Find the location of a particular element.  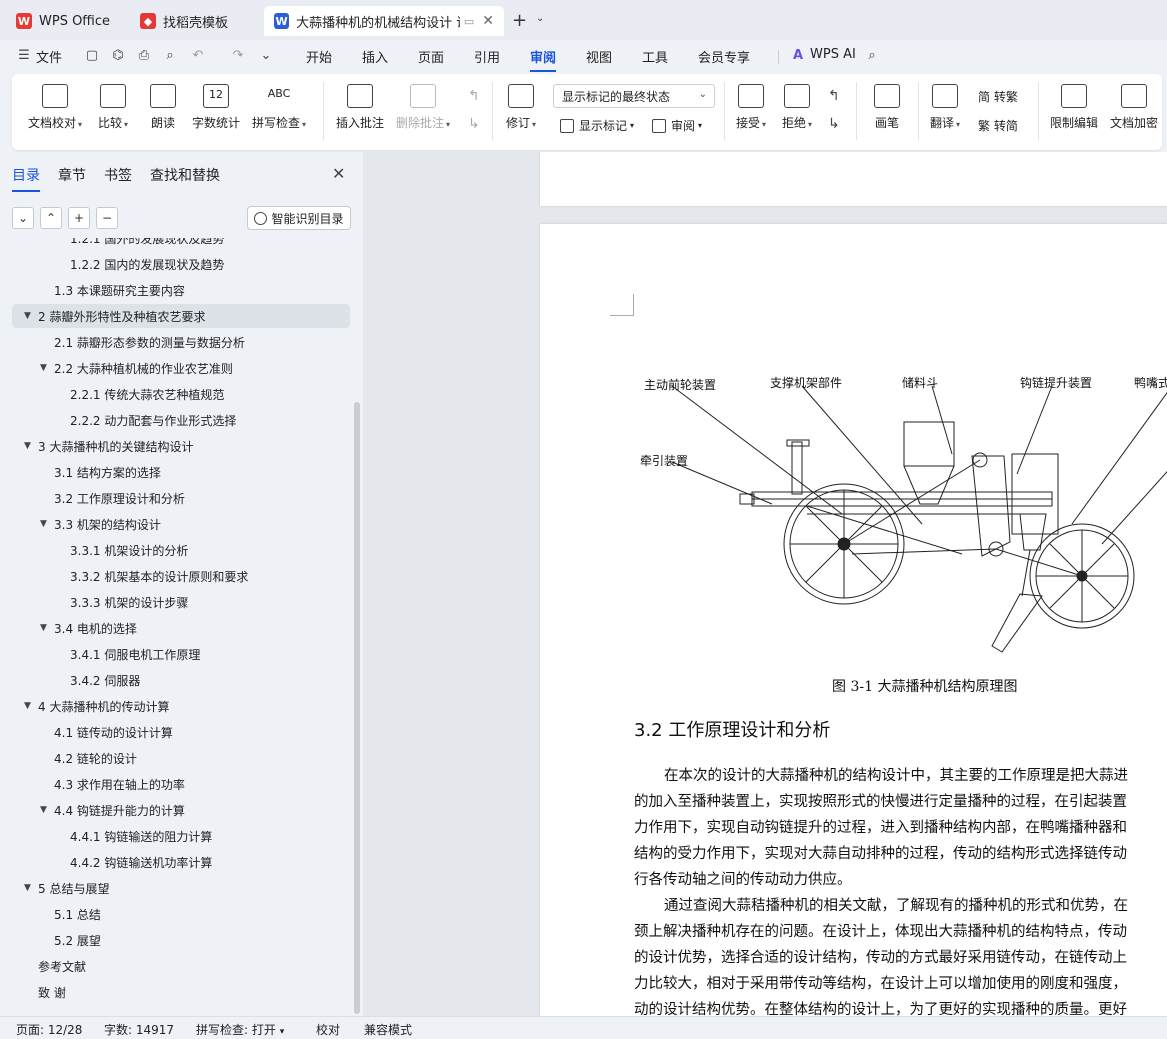

tab-wps-office: W WPS Office is located at coordinates (65, 21).